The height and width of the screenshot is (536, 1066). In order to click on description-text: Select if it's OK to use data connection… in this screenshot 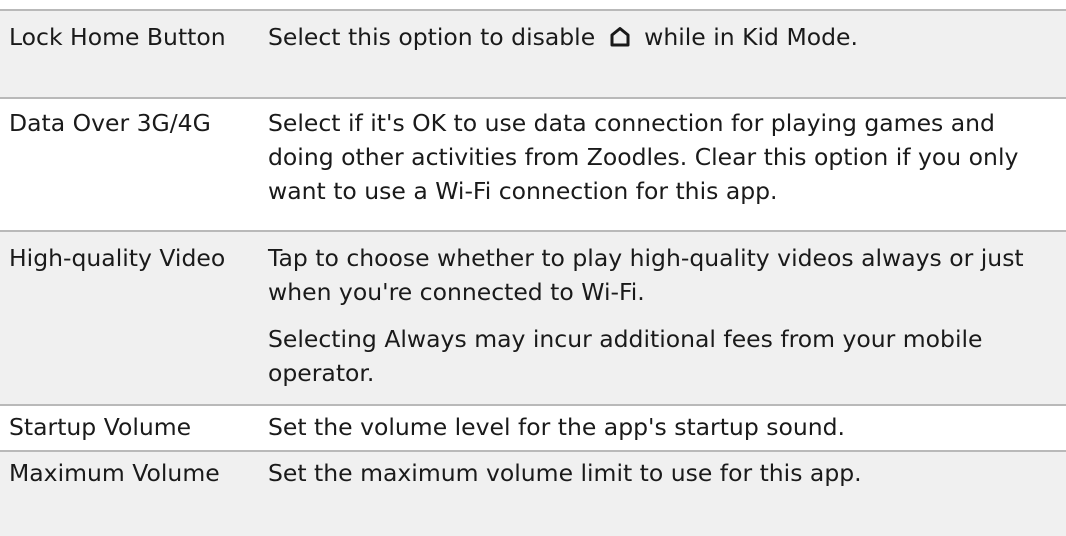, I will do `click(643, 157)`.